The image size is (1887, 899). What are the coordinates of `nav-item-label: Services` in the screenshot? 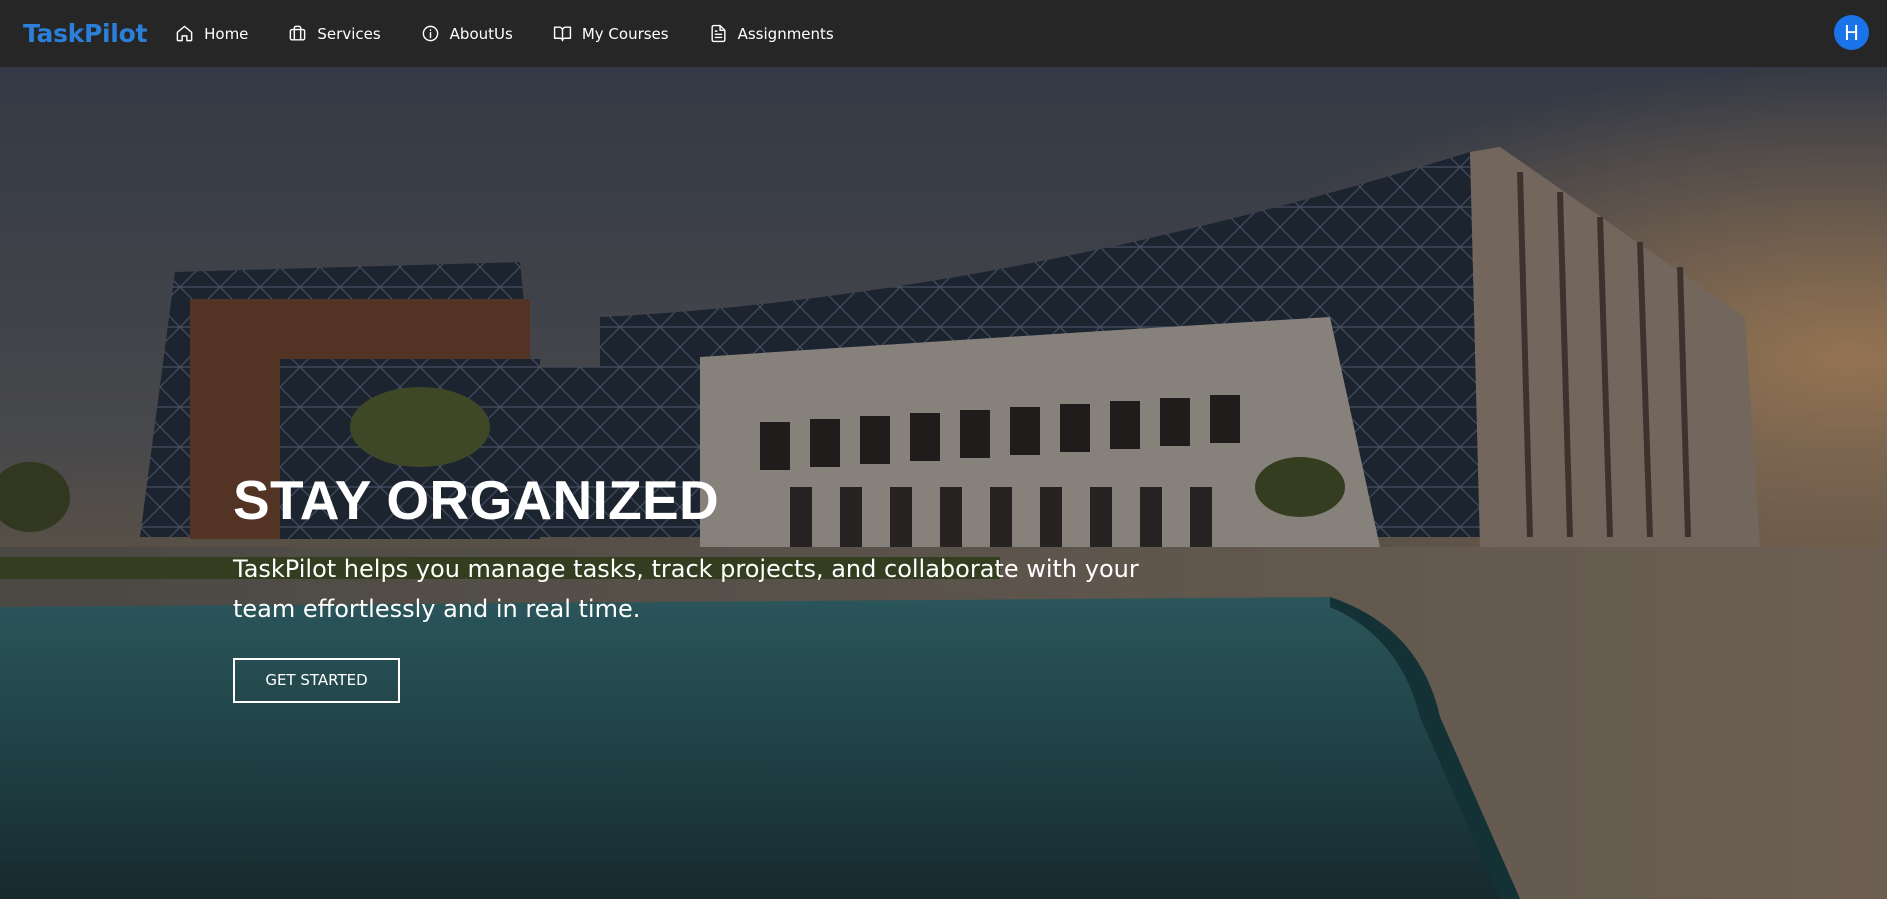 It's located at (349, 33).